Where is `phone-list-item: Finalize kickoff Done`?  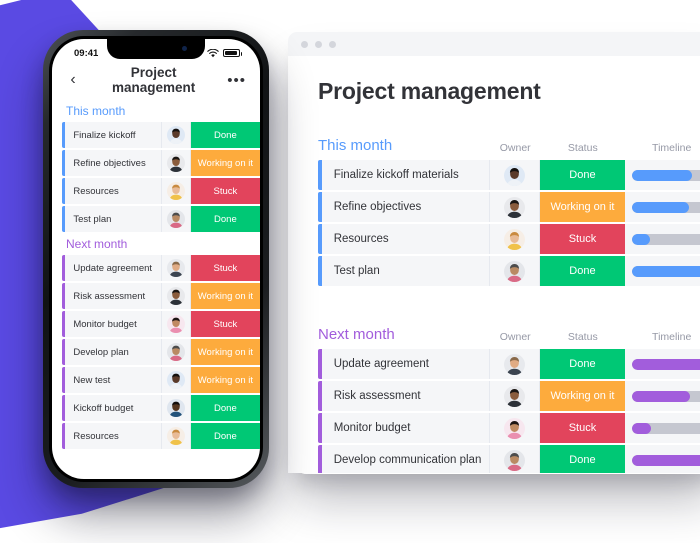
phone-list-item: Finalize kickoff Done is located at coordinates (161, 135).